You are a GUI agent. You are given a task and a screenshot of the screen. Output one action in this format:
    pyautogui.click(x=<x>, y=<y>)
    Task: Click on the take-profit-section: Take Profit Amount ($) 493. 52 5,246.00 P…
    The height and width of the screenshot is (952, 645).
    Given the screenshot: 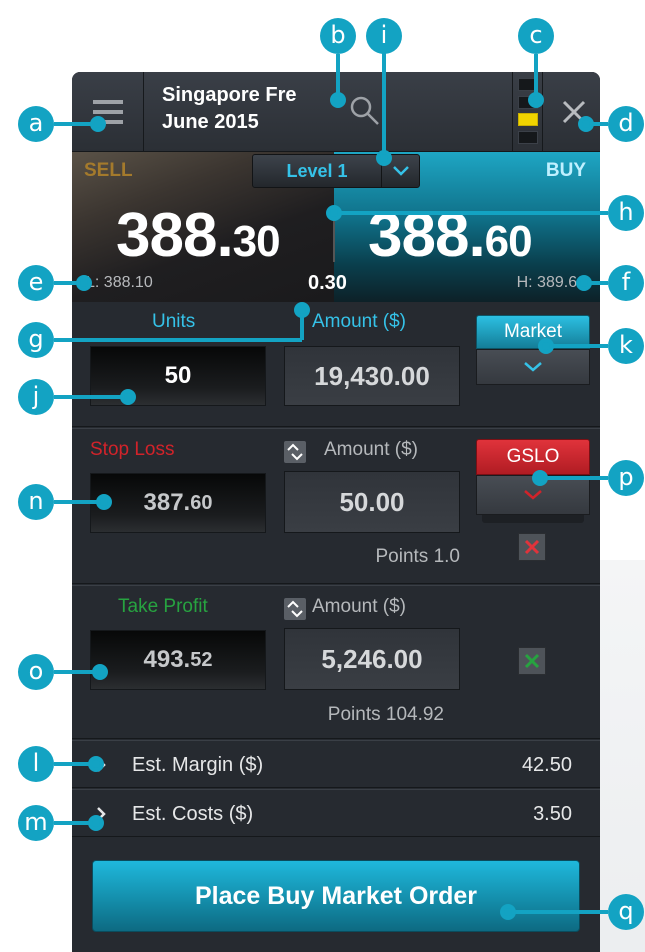 What is the action you would take?
    pyautogui.click(x=336, y=662)
    